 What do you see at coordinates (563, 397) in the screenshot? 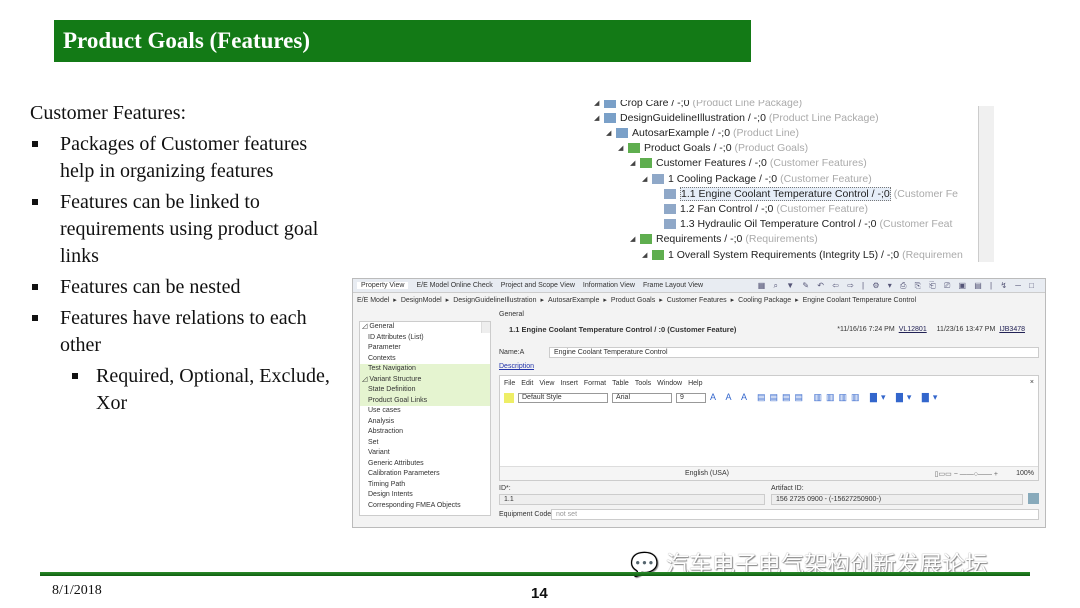
I see `style-select: Default Style` at bounding box center [563, 397].